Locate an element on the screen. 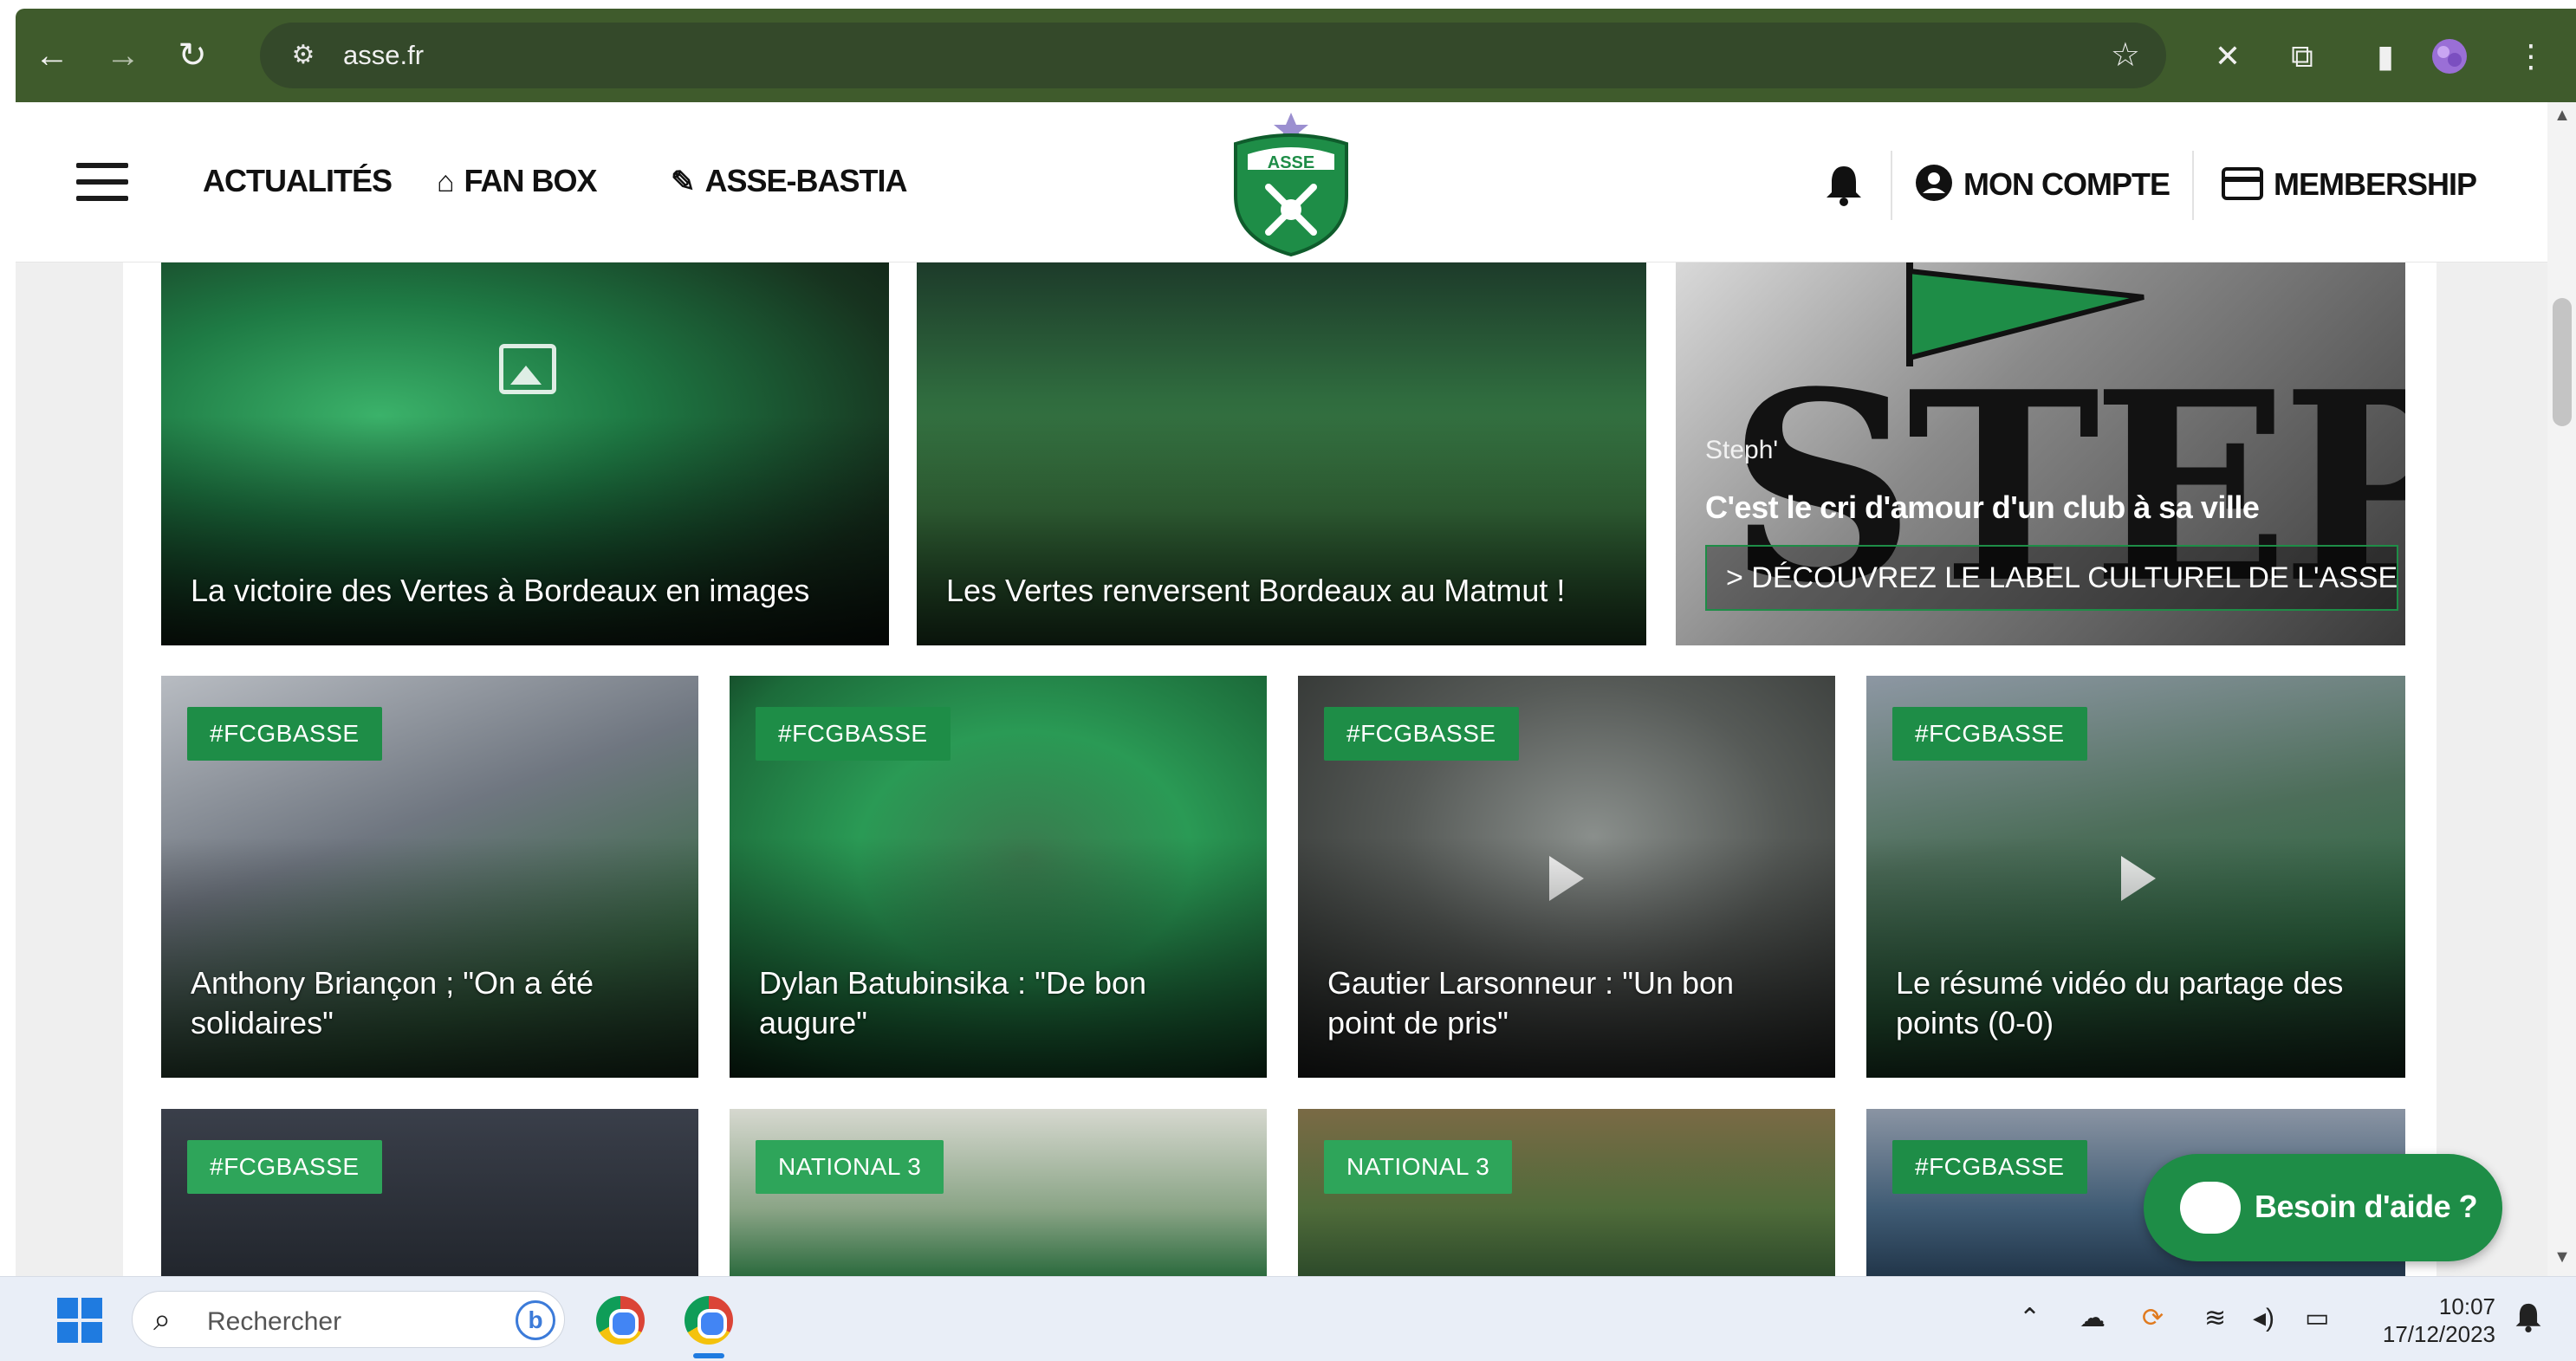  bing-icon: b is located at coordinates (536, 1320).